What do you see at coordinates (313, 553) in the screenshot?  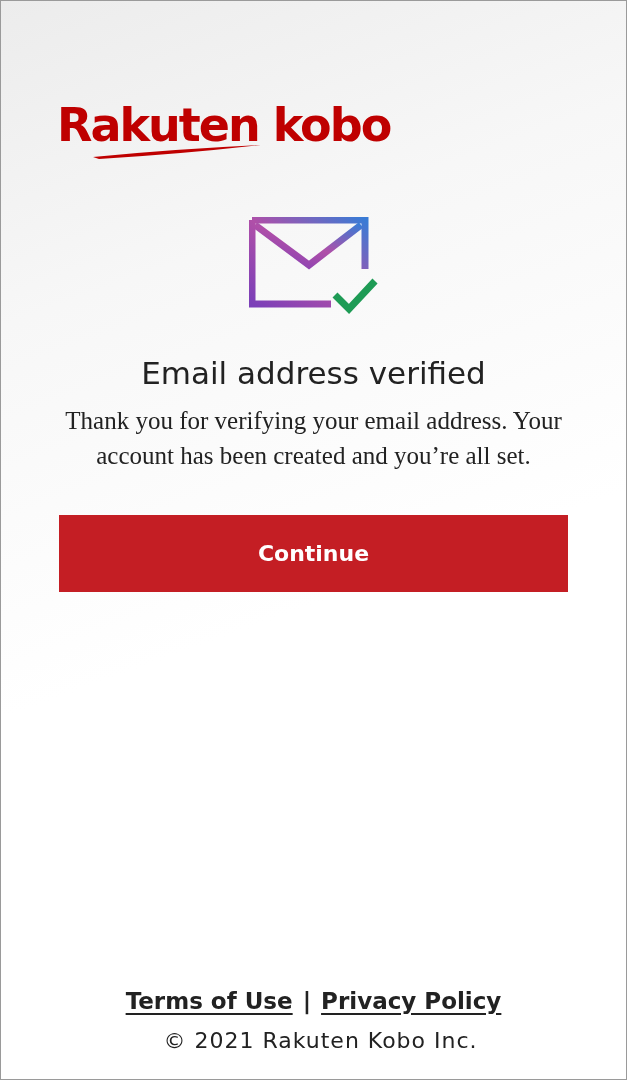 I see `continue-button: Continue` at bounding box center [313, 553].